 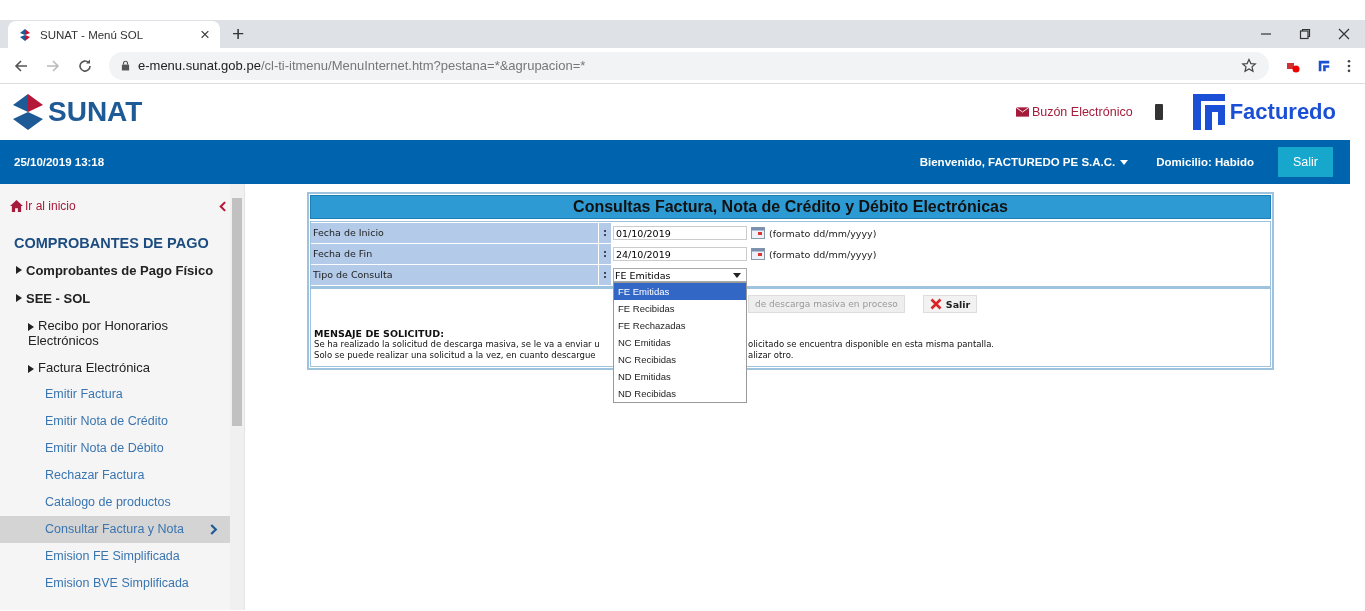 I want to click on lock-icon, so click(x=125, y=65).